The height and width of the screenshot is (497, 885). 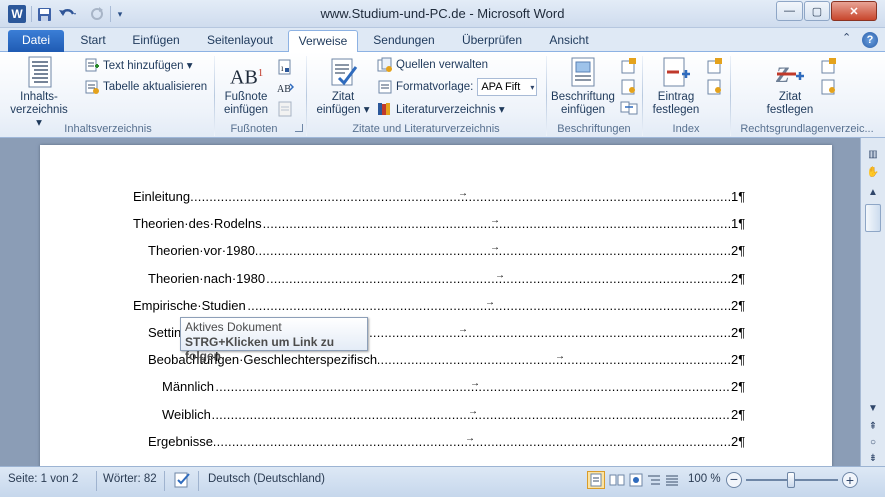 What do you see at coordinates (432, 65) in the screenshot?
I see `manage-sources-button: Quellen verwalten` at bounding box center [432, 65].